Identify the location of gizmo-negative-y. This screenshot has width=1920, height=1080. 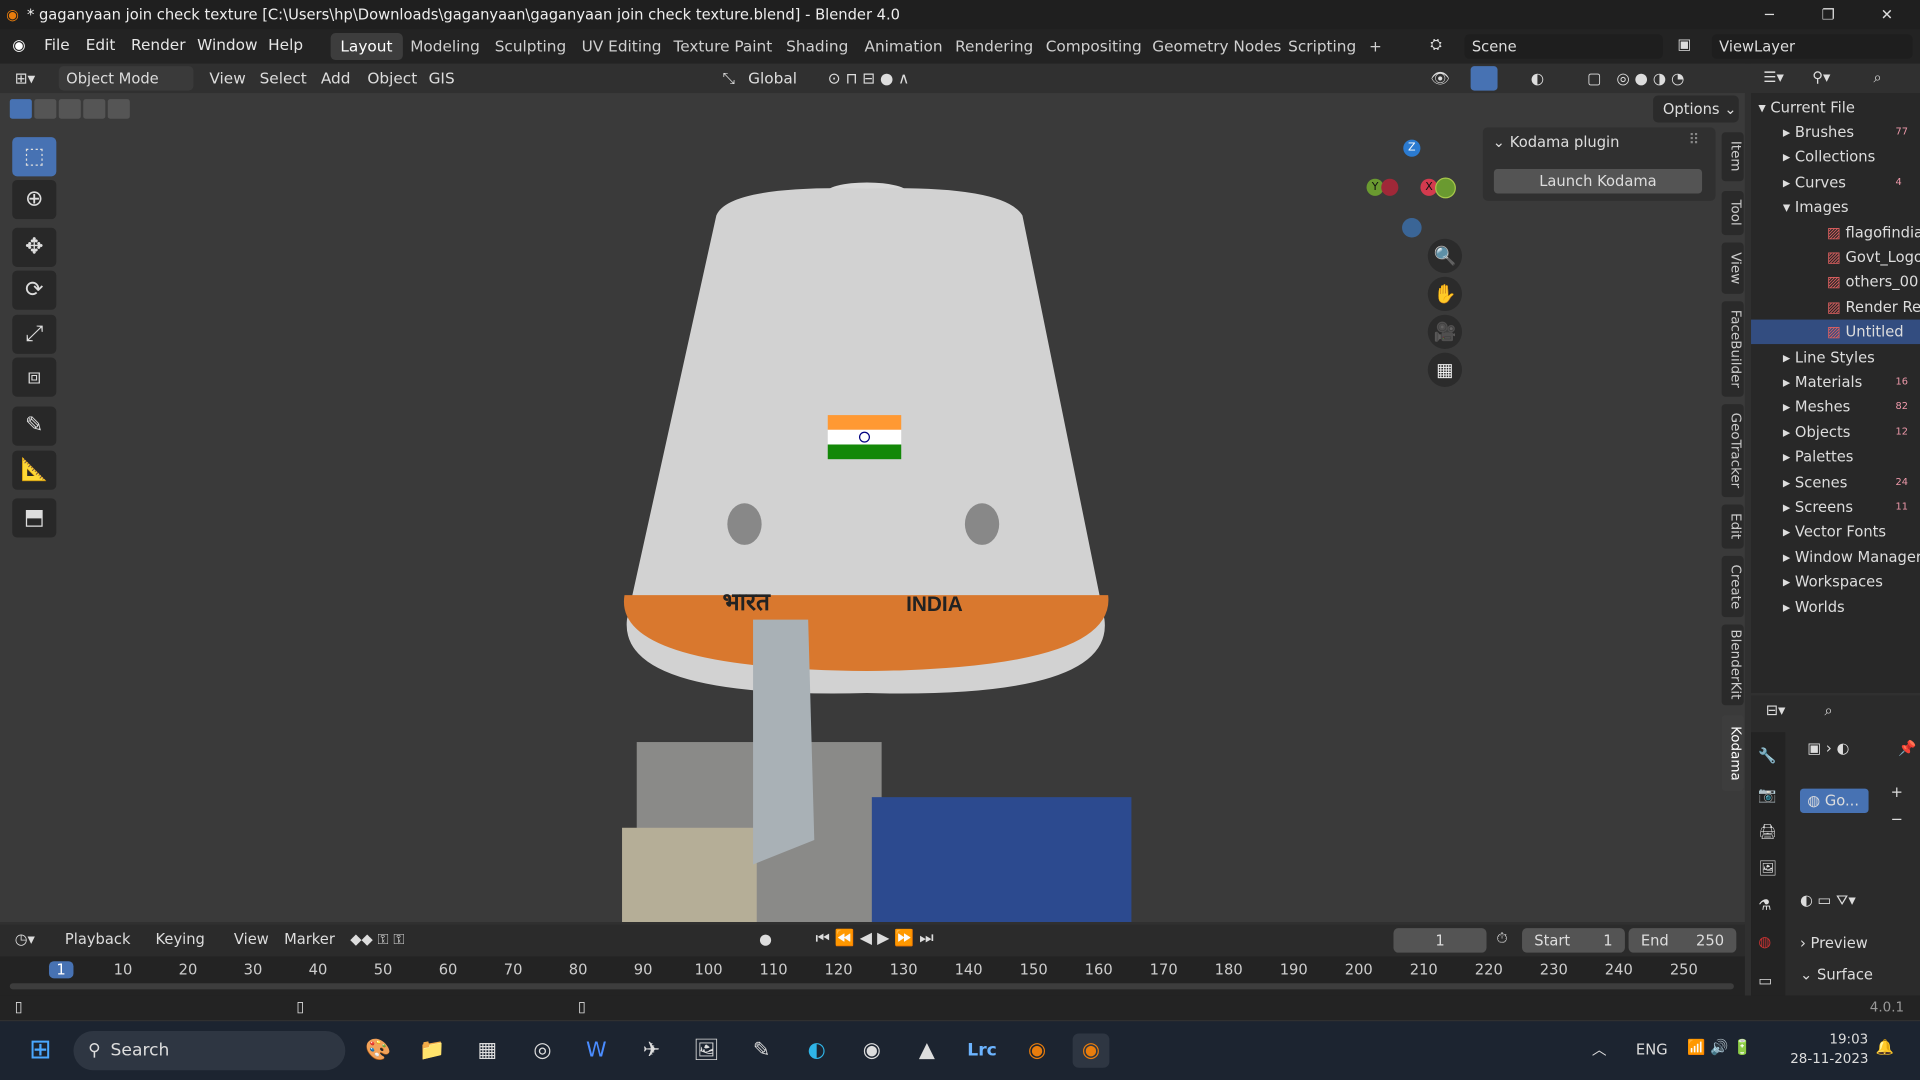
(1445, 188).